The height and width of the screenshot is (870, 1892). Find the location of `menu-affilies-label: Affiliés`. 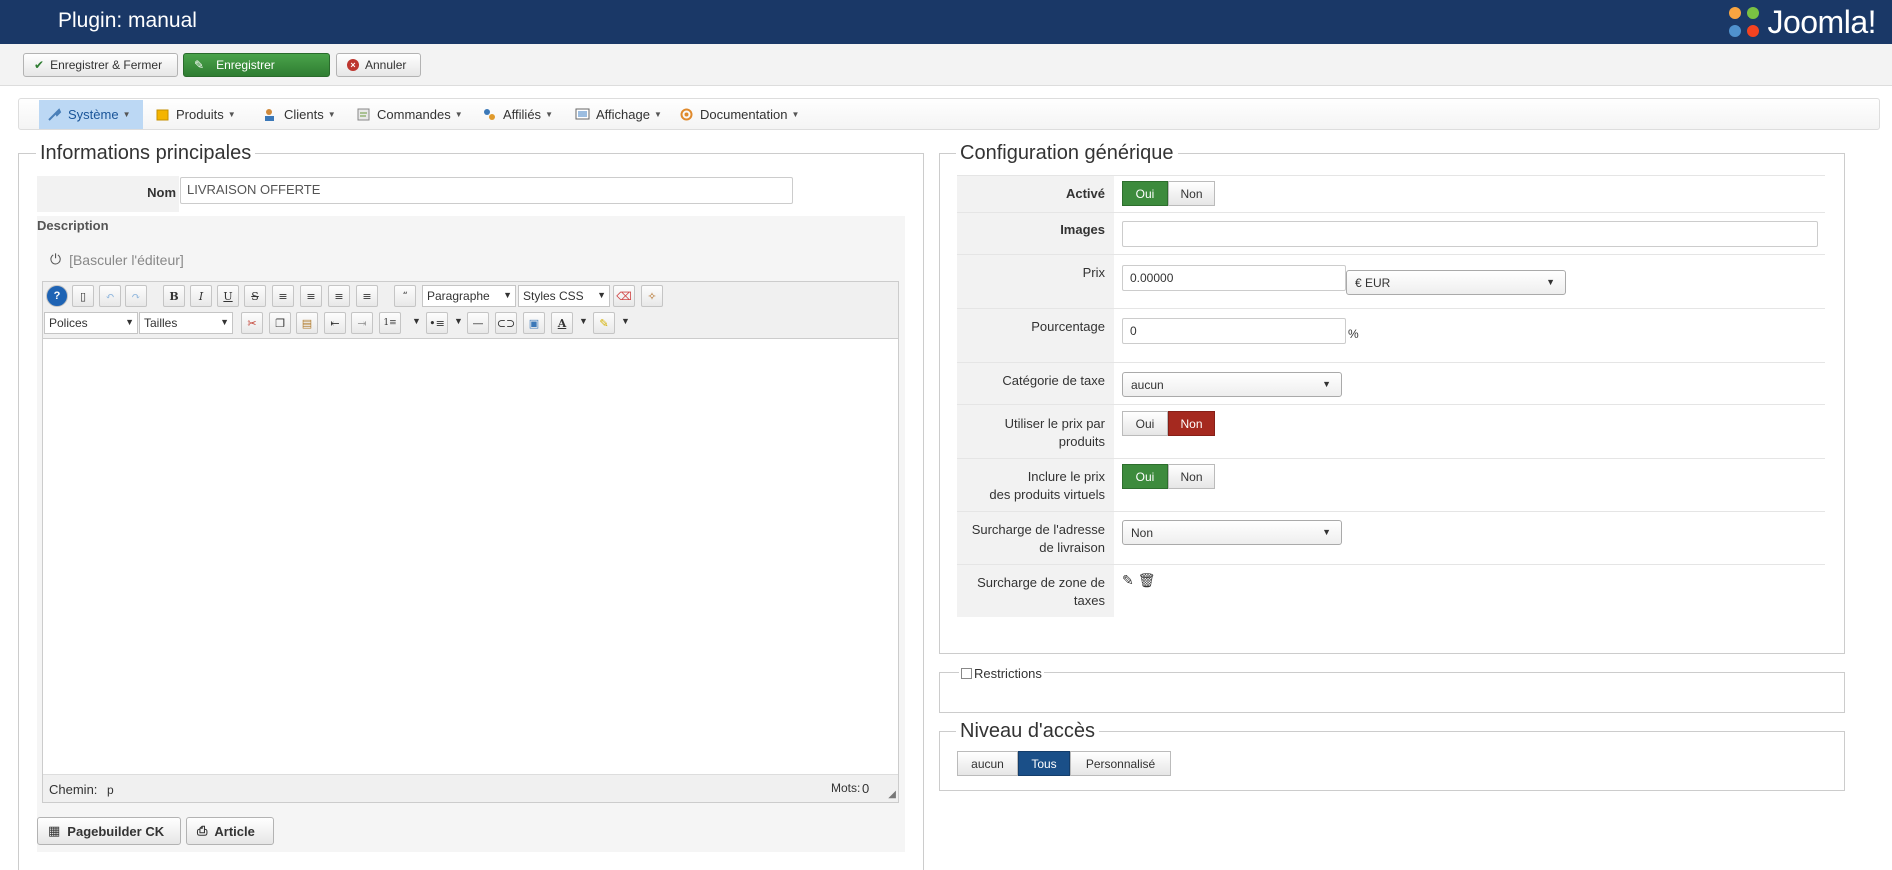

menu-affilies-label: Affiliés is located at coordinates (522, 114).